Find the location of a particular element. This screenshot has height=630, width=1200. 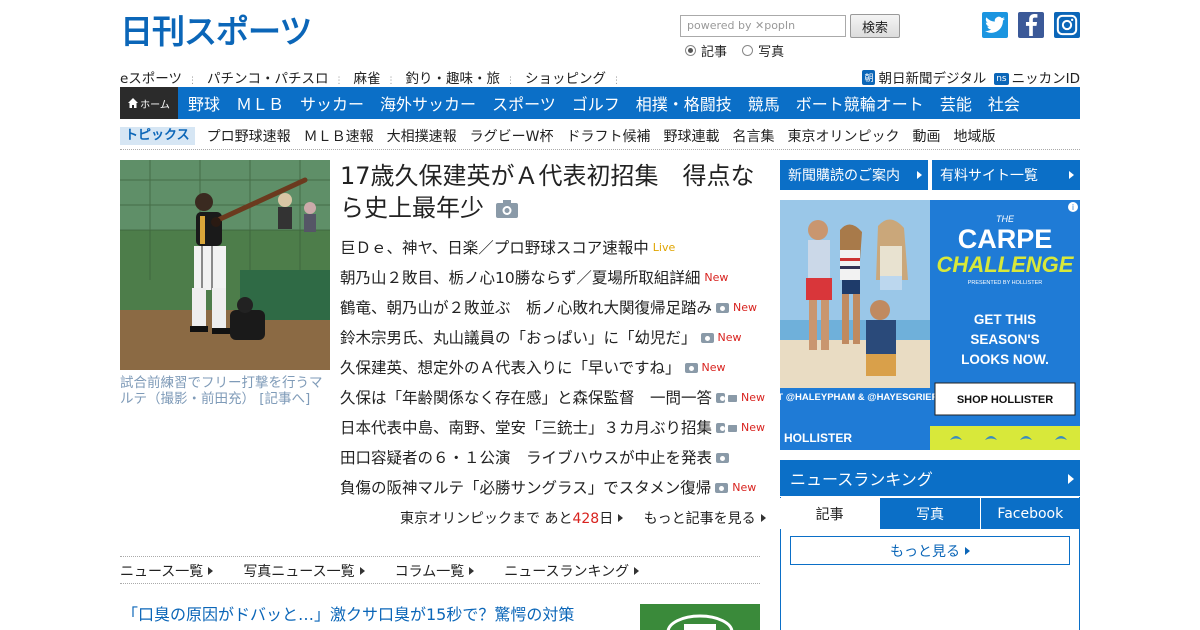

search-input: powered by ✕popIn is located at coordinates (763, 26).